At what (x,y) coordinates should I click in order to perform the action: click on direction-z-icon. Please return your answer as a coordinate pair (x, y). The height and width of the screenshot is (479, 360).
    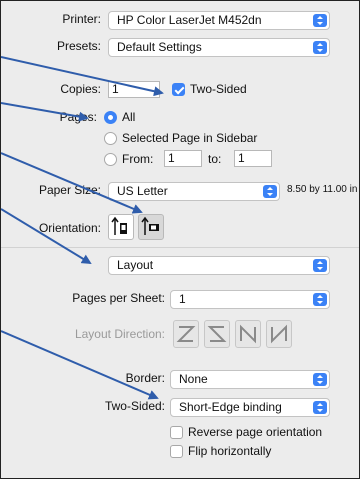
    Looking at the image, I should click on (186, 334).